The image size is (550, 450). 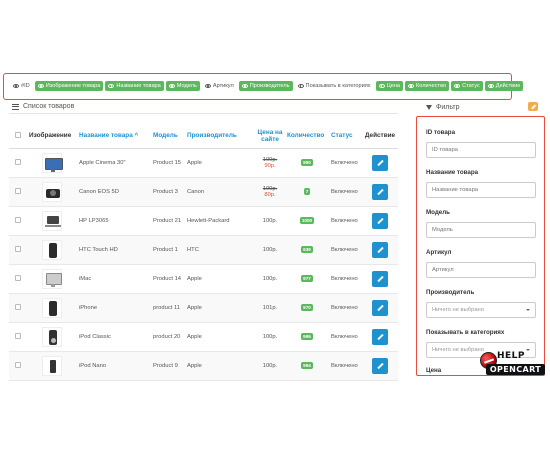 I want to click on product-model: Product 9, so click(x=168, y=366).